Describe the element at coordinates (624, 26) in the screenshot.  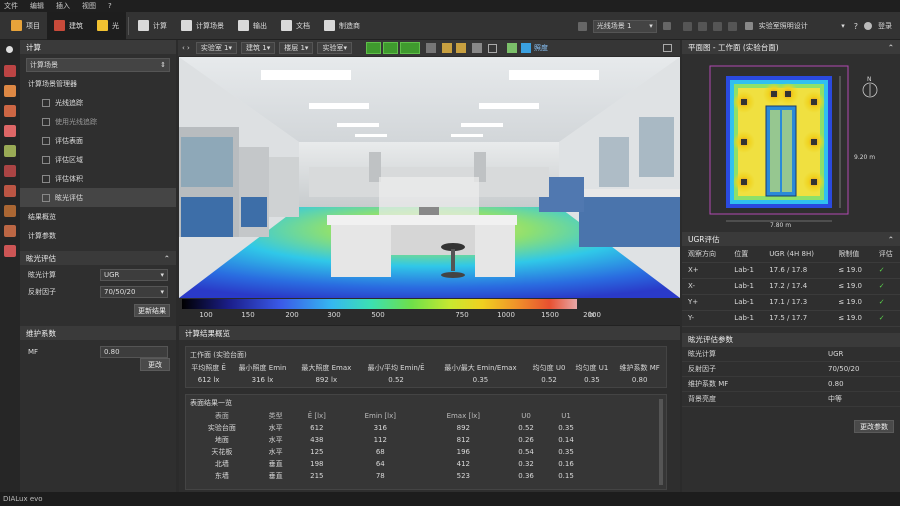
I see `light-scene-select: 光线场景 1 ▾` at that location.